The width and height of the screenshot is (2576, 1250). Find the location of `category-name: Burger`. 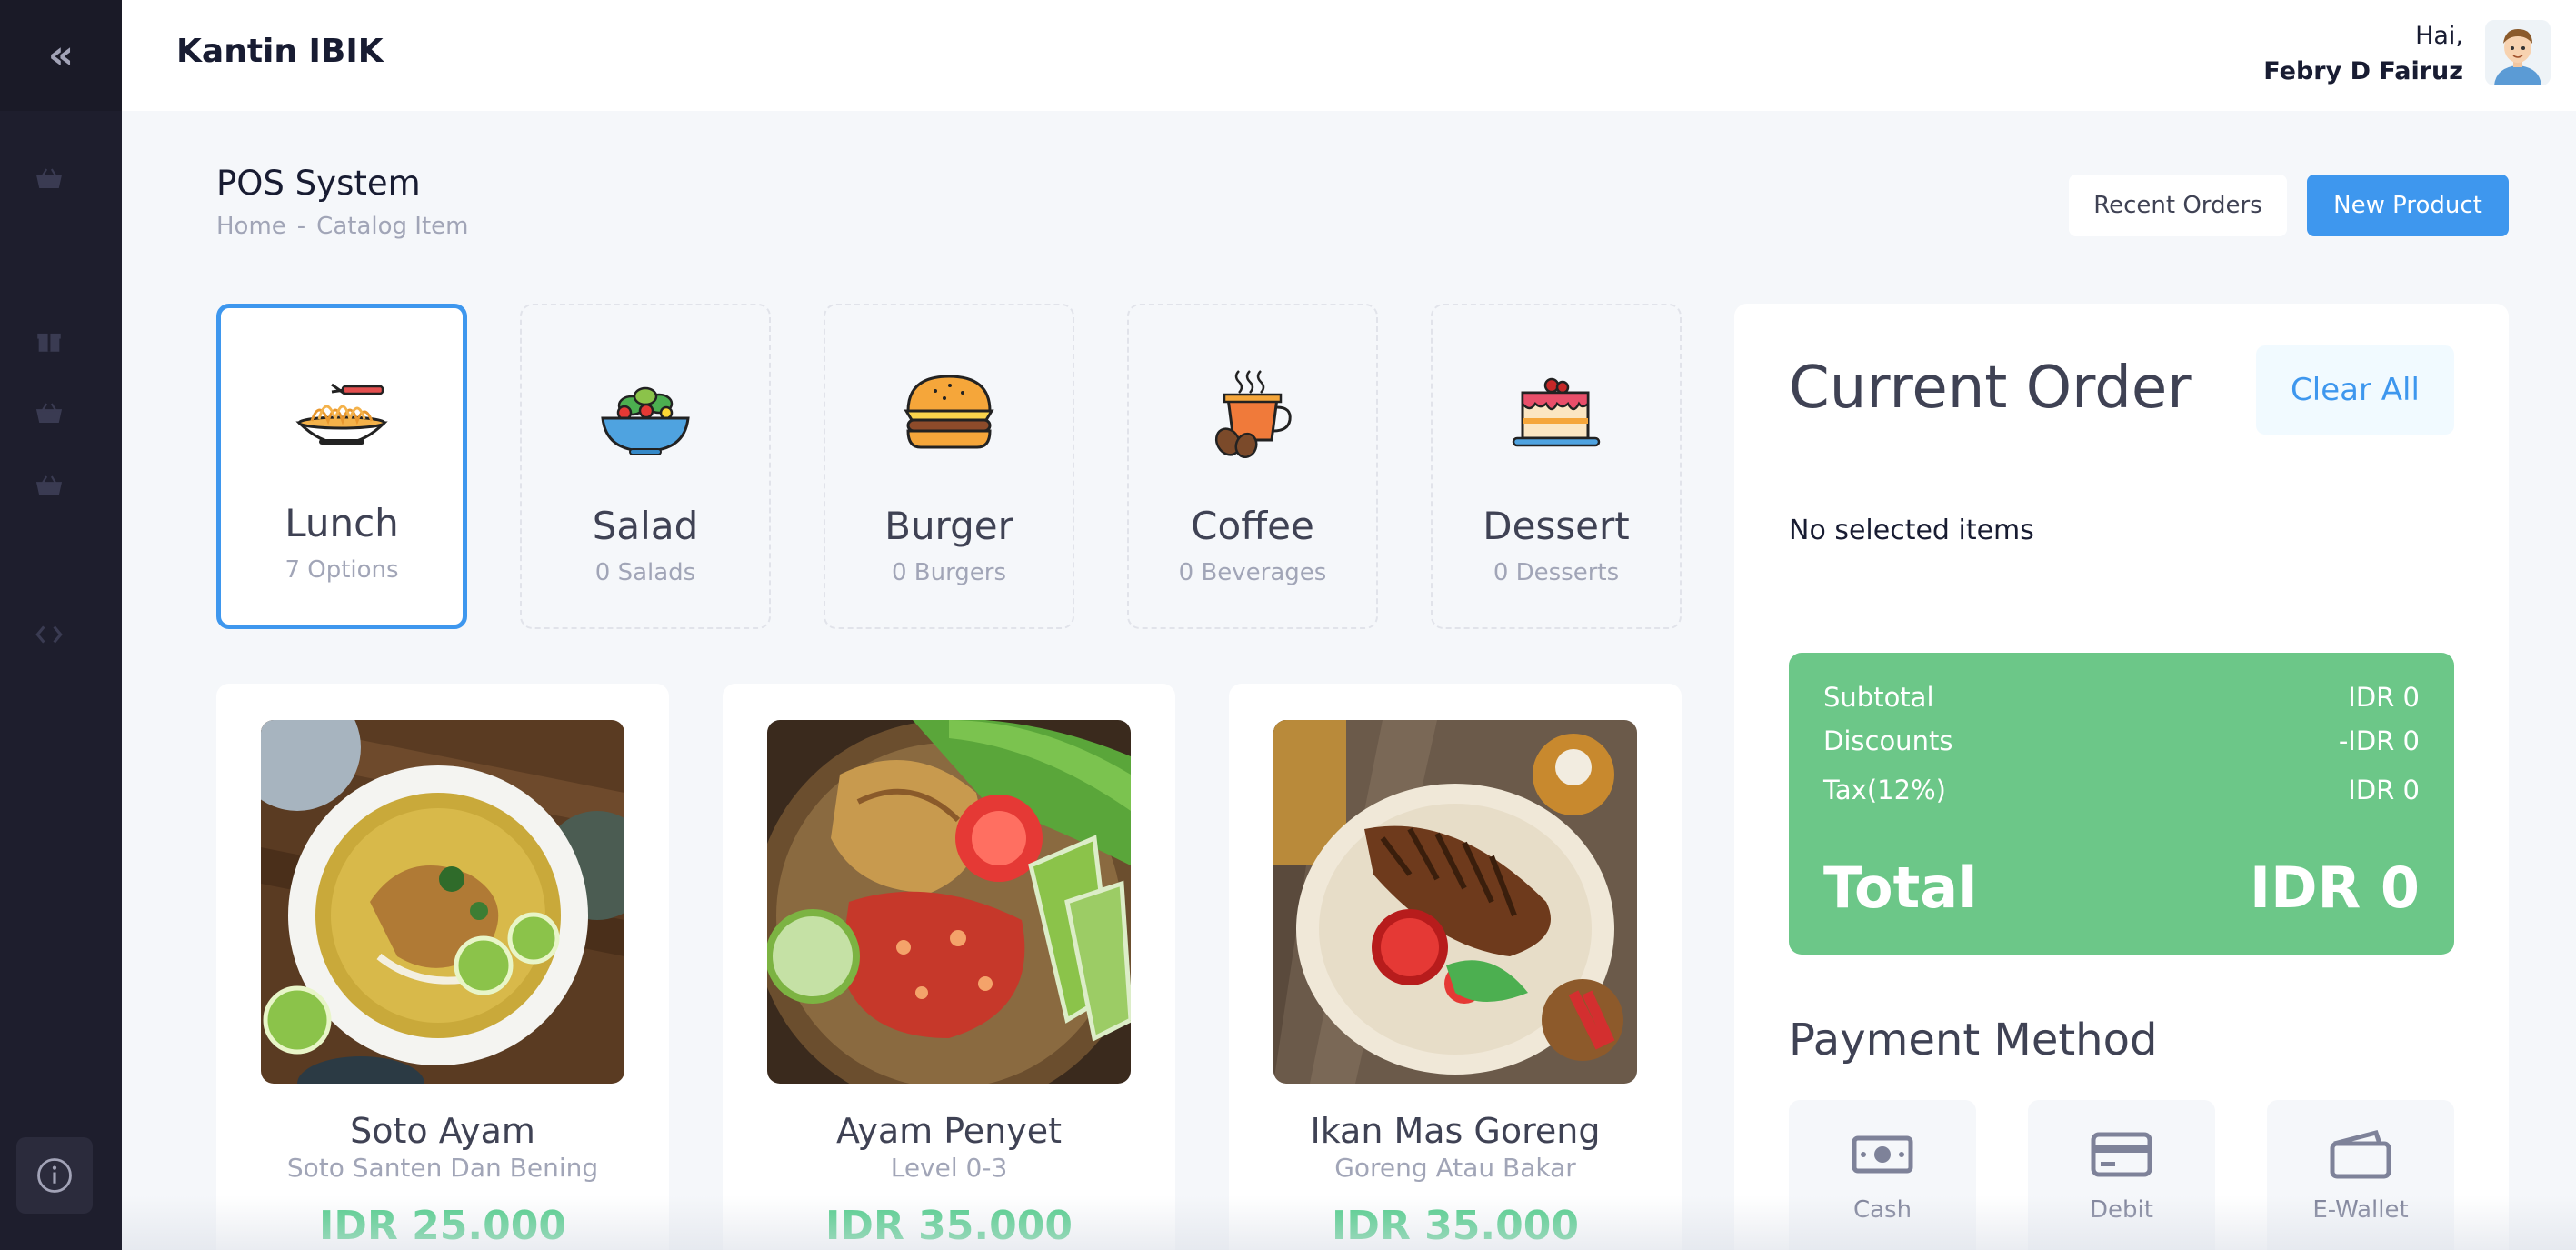

category-name: Burger is located at coordinates (948, 526).